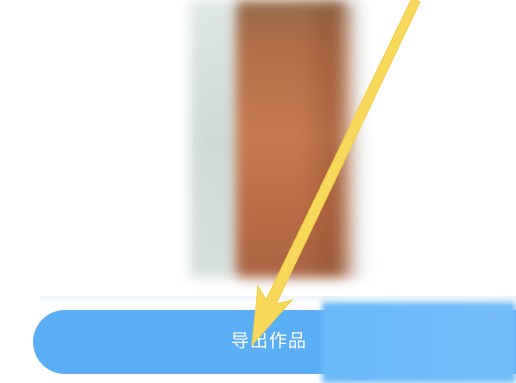 The width and height of the screenshot is (516, 383). Describe the element at coordinates (419, 342) in the screenshot. I see `blurred-region` at that location.